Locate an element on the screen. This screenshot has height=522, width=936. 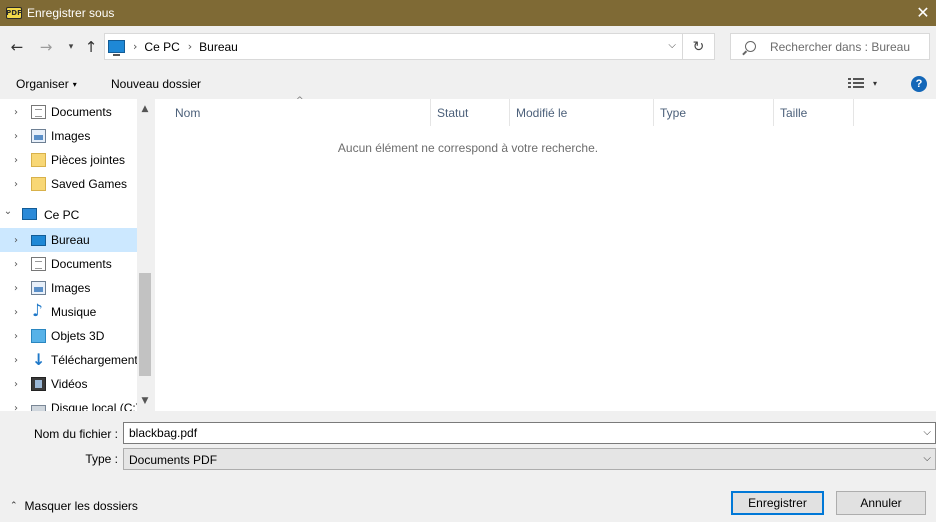
sidebar-scrollbar: ▲ ▼ is located at coordinates (145, 255).